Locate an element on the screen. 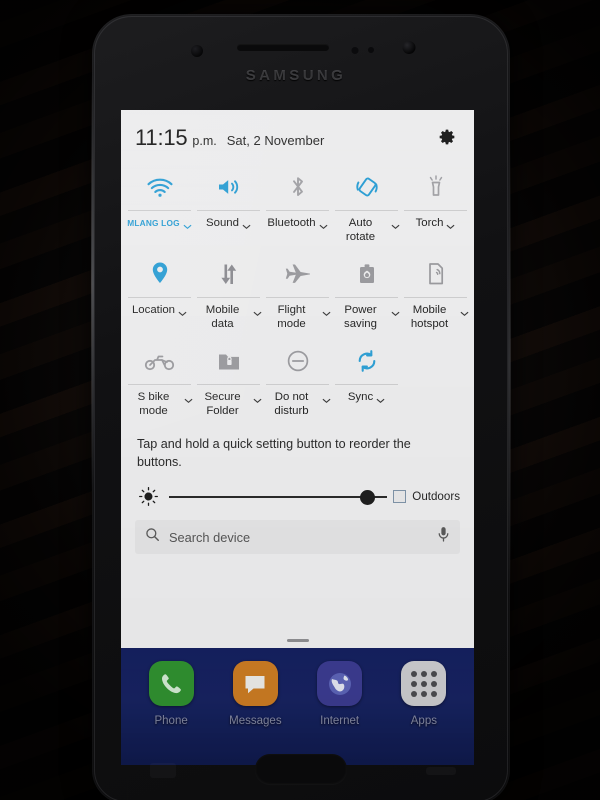 The height and width of the screenshot is (800, 600). phone-top-bezel: SAMSUNG is located at coordinates (301, 62).